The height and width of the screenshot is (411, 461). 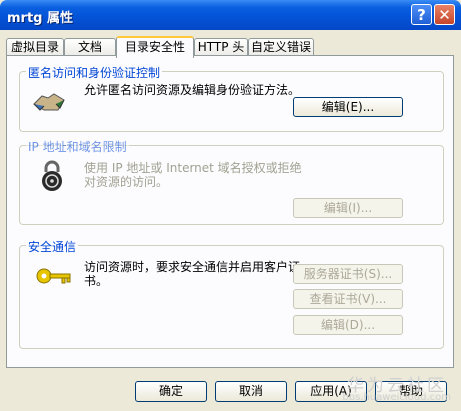 What do you see at coordinates (192, 90) in the screenshot?
I see `anonymous-access-description: 允许匿名访问资源及编辑身份验证方法。` at bounding box center [192, 90].